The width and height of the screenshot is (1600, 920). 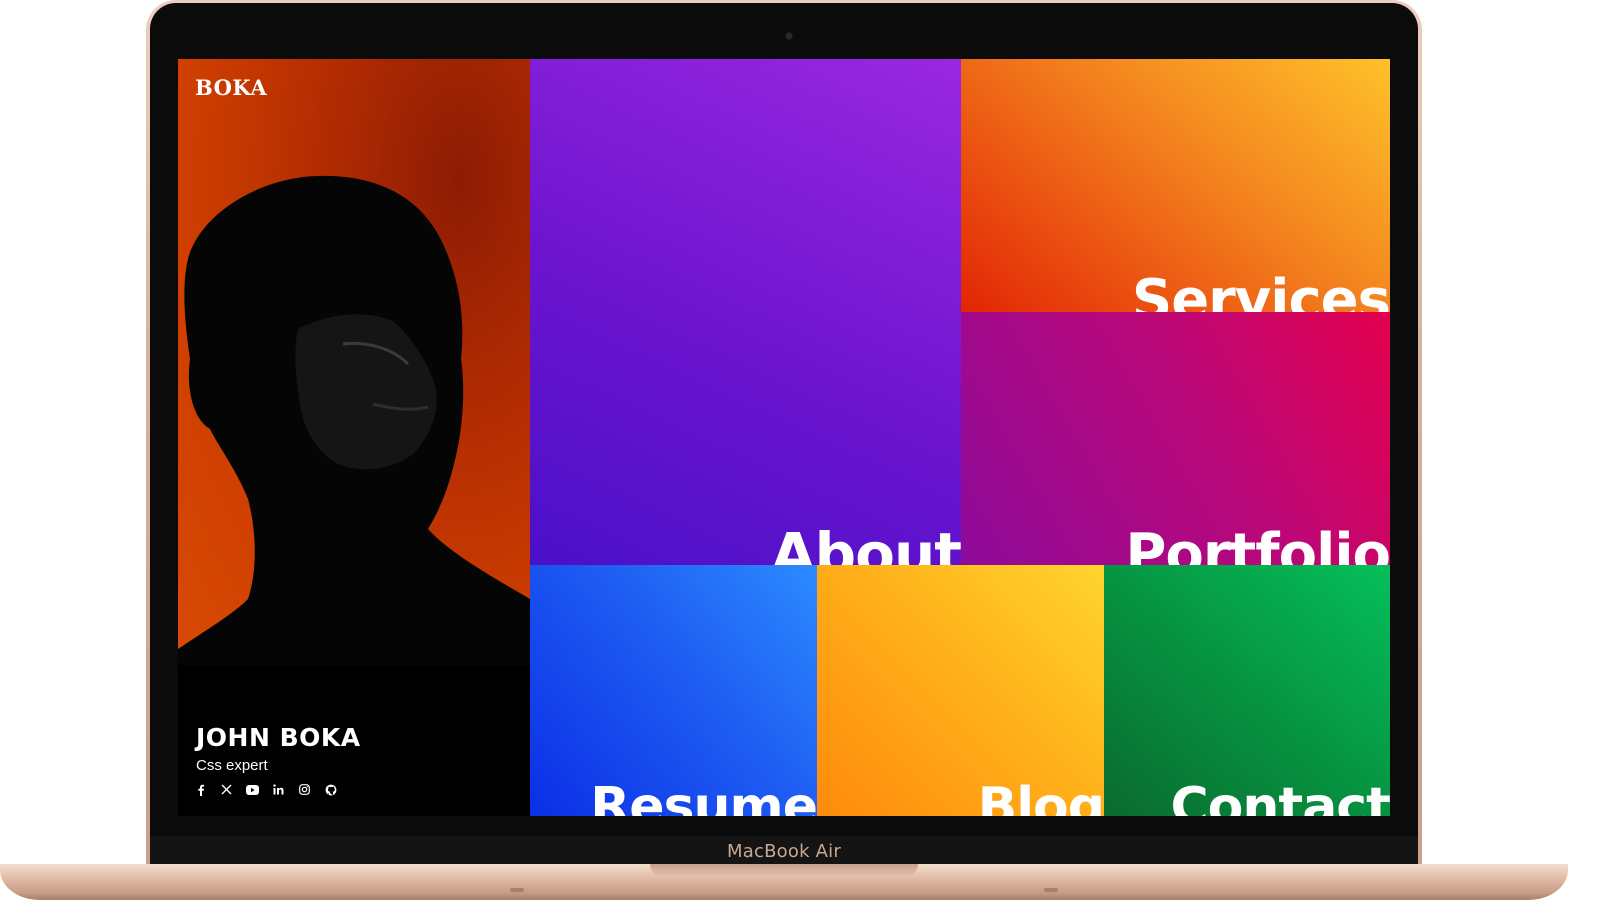 What do you see at coordinates (745, 312) in the screenshot?
I see `tile-about: About` at bounding box center [745, 312].